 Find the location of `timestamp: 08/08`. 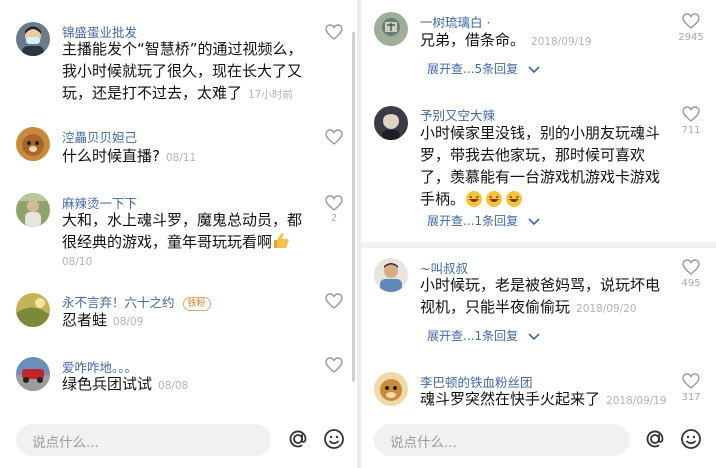

timestamp: 08/08 is located at coordinates (173, 386).